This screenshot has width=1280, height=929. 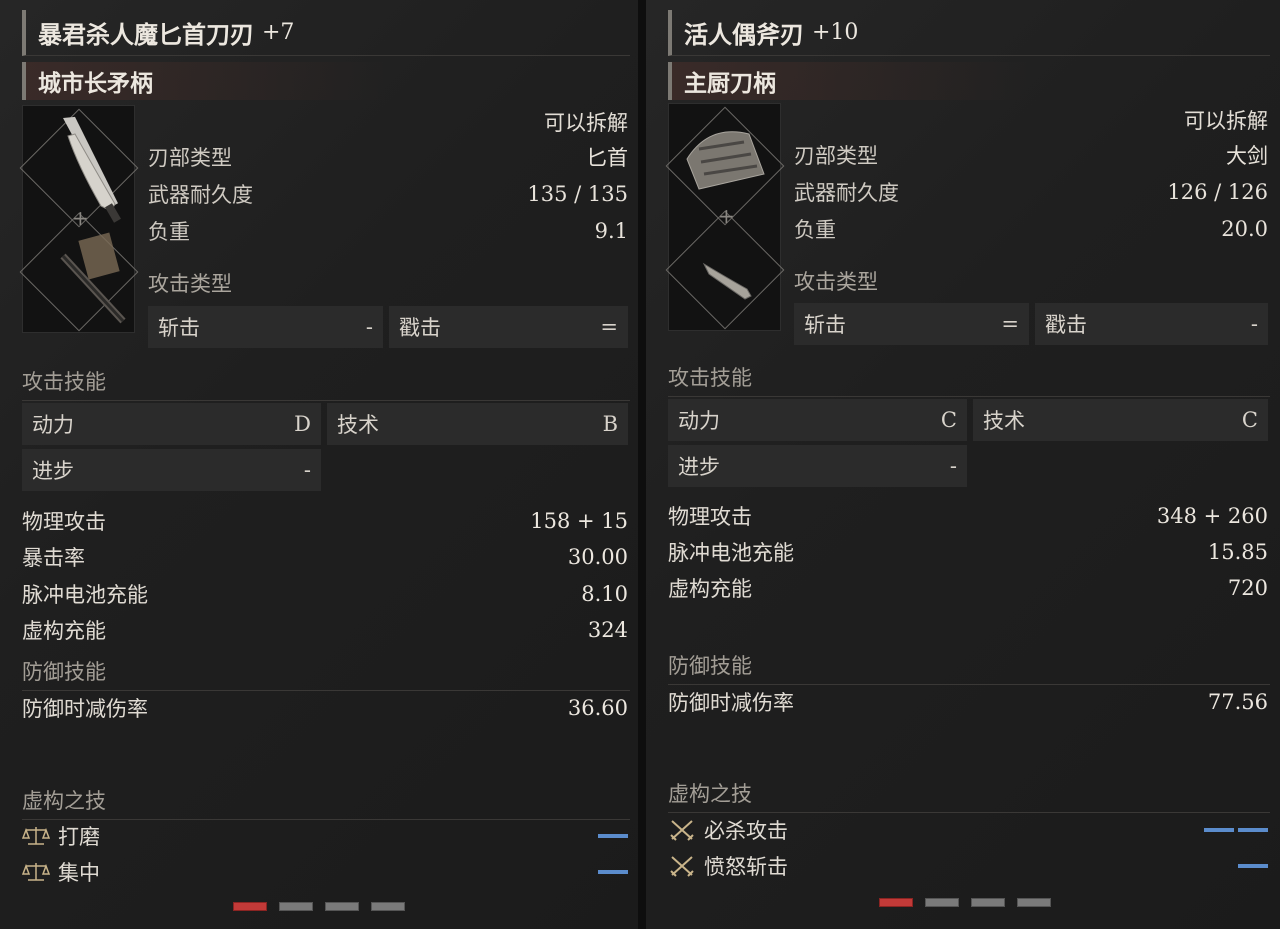 I want to click on fable-skill-name: 打磨, so click(x=79, y=837).